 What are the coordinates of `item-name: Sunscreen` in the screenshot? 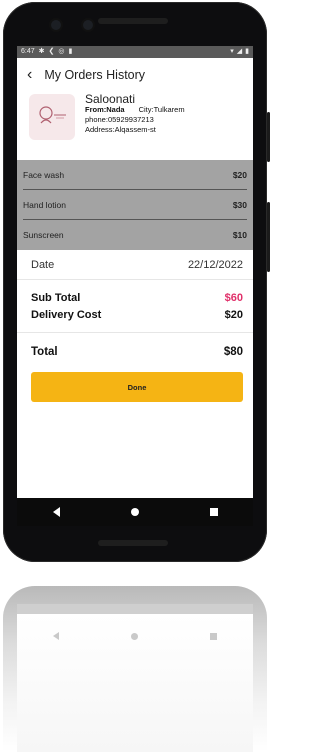 It's located at (43, 235).